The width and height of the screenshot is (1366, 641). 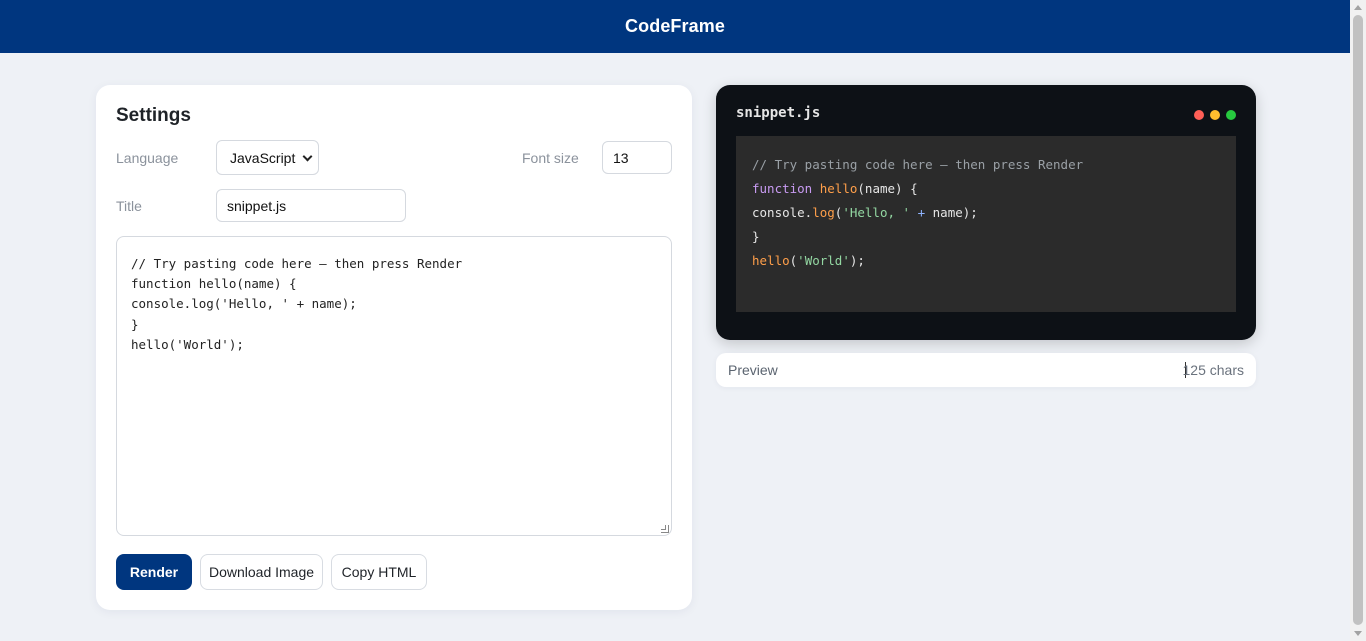 What do you see at coordinates (756, 236) in the screenshot?
I see `code-text: }` at bounding box center [756, 236].